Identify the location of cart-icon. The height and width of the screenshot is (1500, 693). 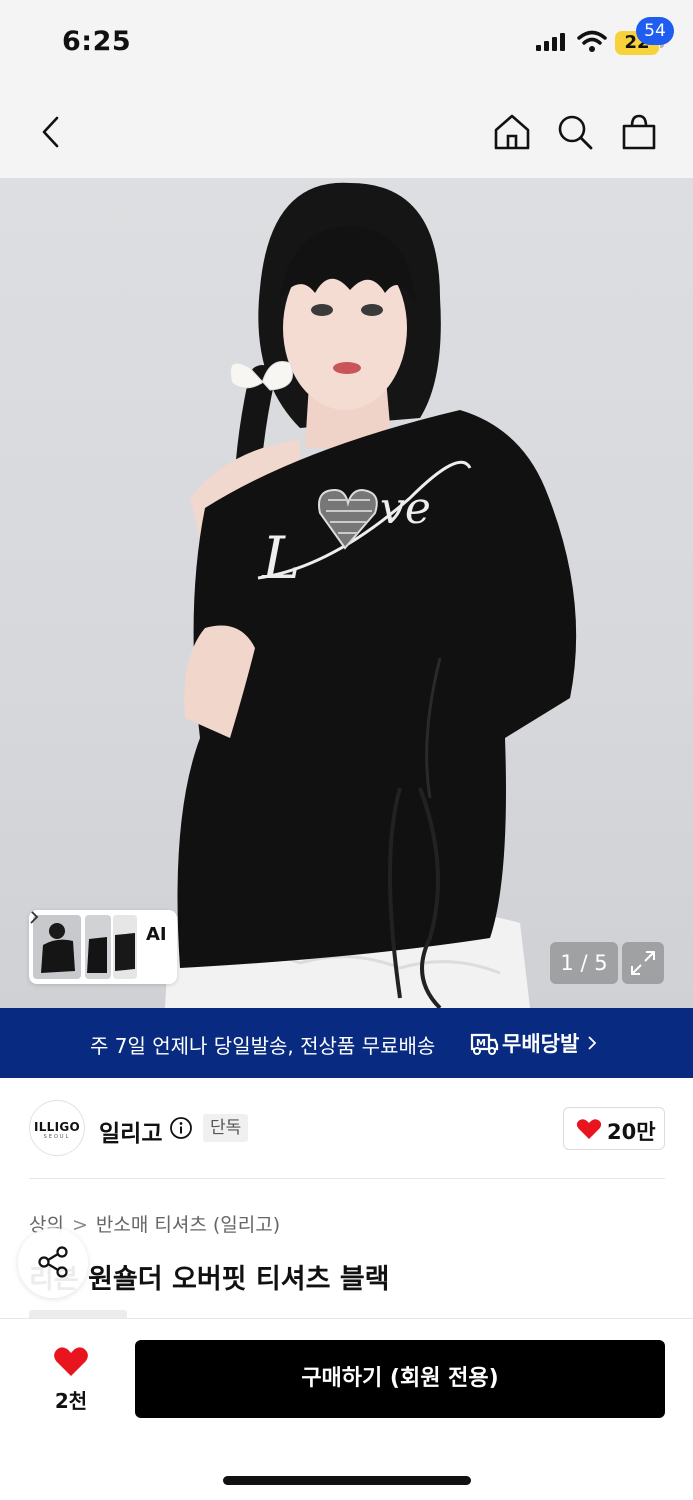
(639, 132).